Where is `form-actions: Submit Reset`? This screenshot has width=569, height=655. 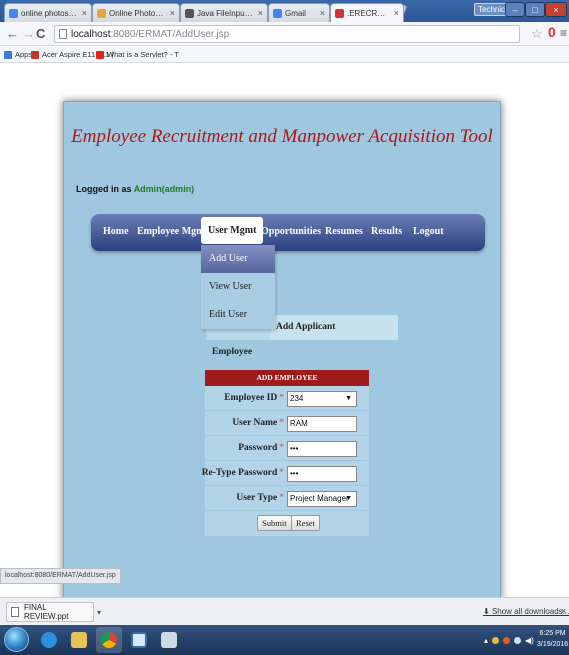
form-actions: Submit Reset is located at coordinates (287, 523).